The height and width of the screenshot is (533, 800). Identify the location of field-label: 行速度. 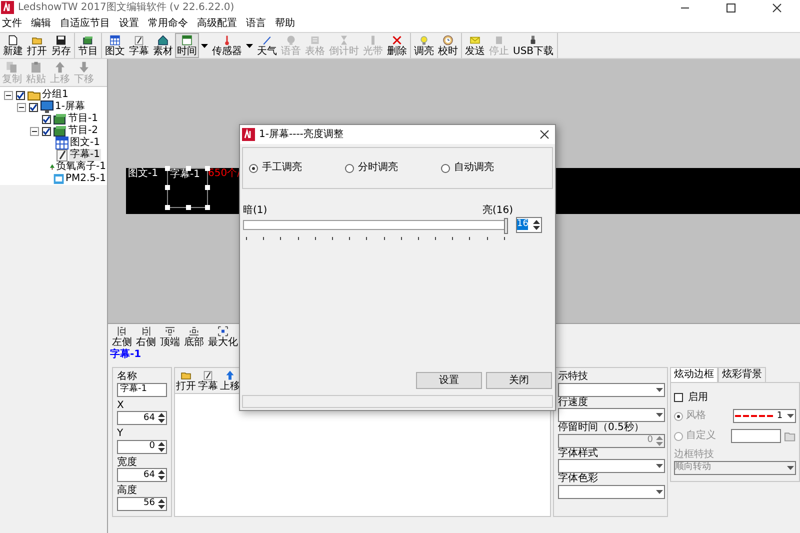
(573, 402).